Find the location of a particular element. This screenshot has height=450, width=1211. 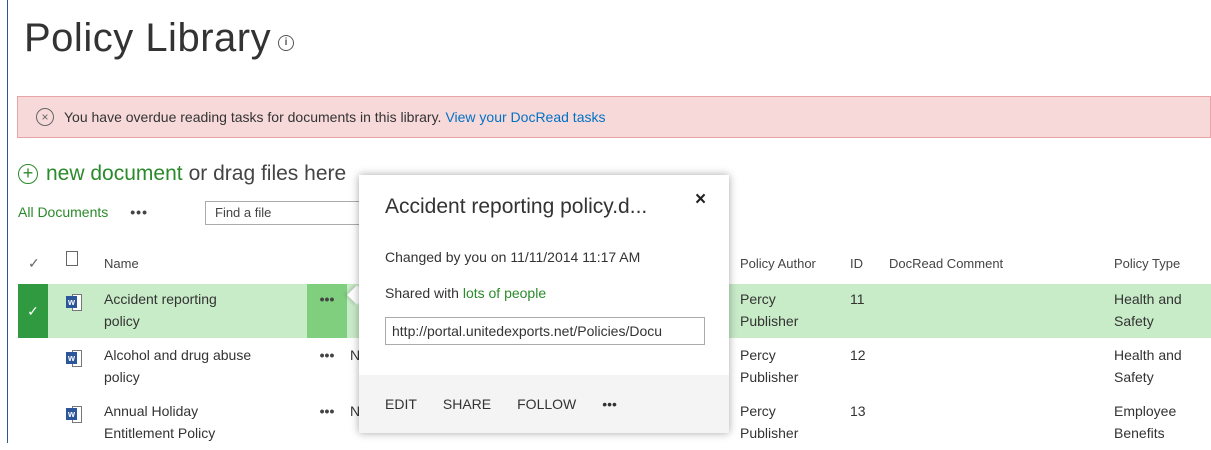

id-cell: 13 is located at coordinates (858, 411).